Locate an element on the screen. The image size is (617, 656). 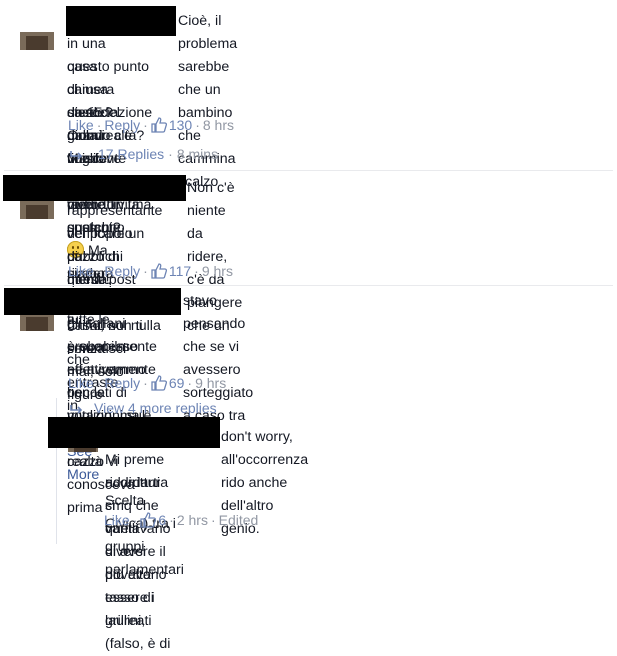
timestamp: 2 hrs is located at coordinates (192, 520).